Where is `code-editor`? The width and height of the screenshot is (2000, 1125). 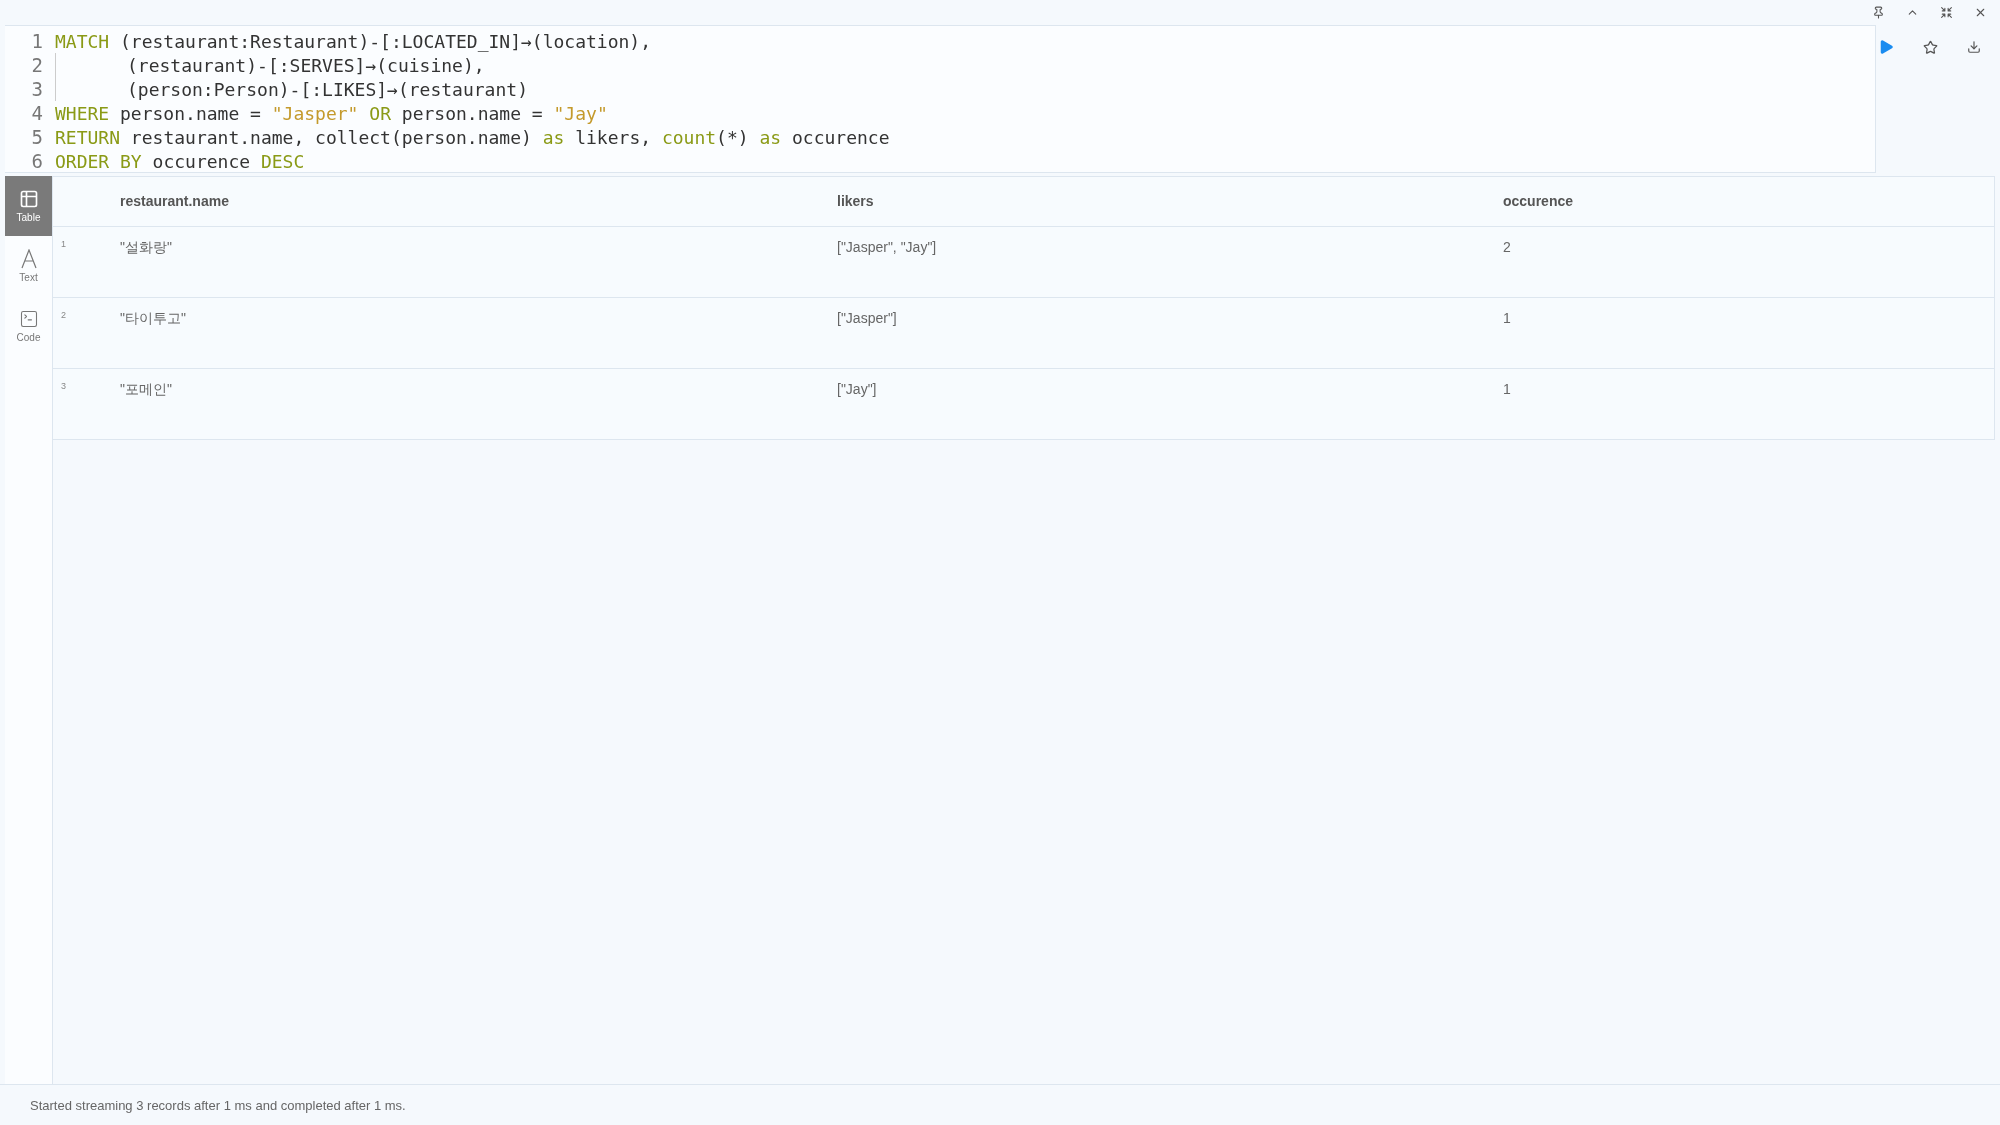 code-editor is located at coordinates (940, 99).